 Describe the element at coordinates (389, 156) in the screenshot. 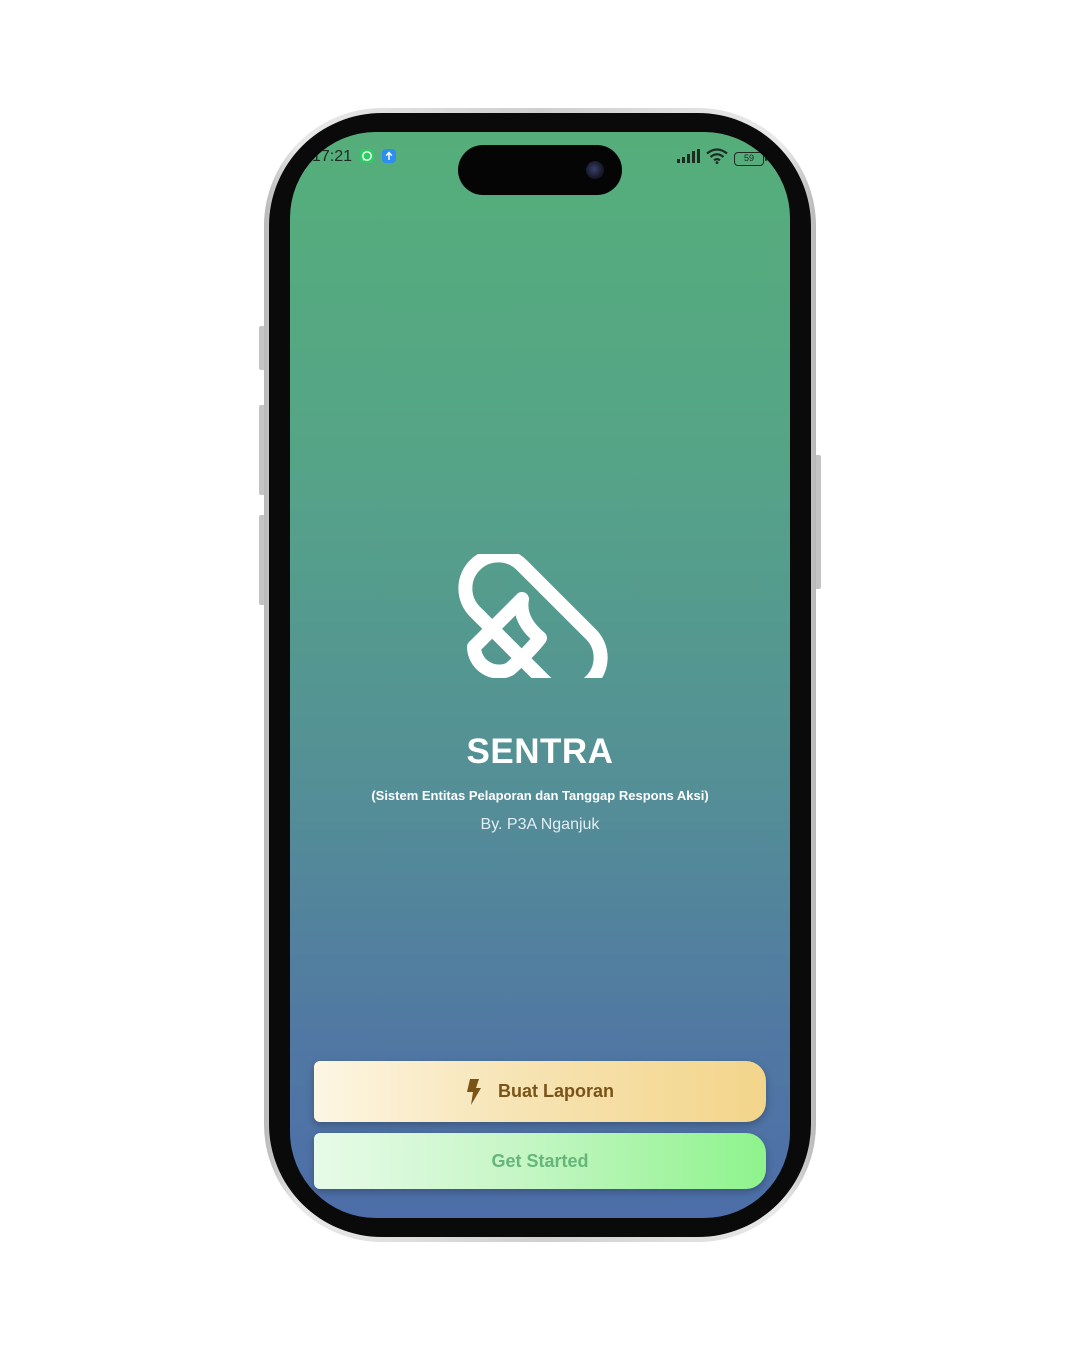

I see `upload-icon` at that location.